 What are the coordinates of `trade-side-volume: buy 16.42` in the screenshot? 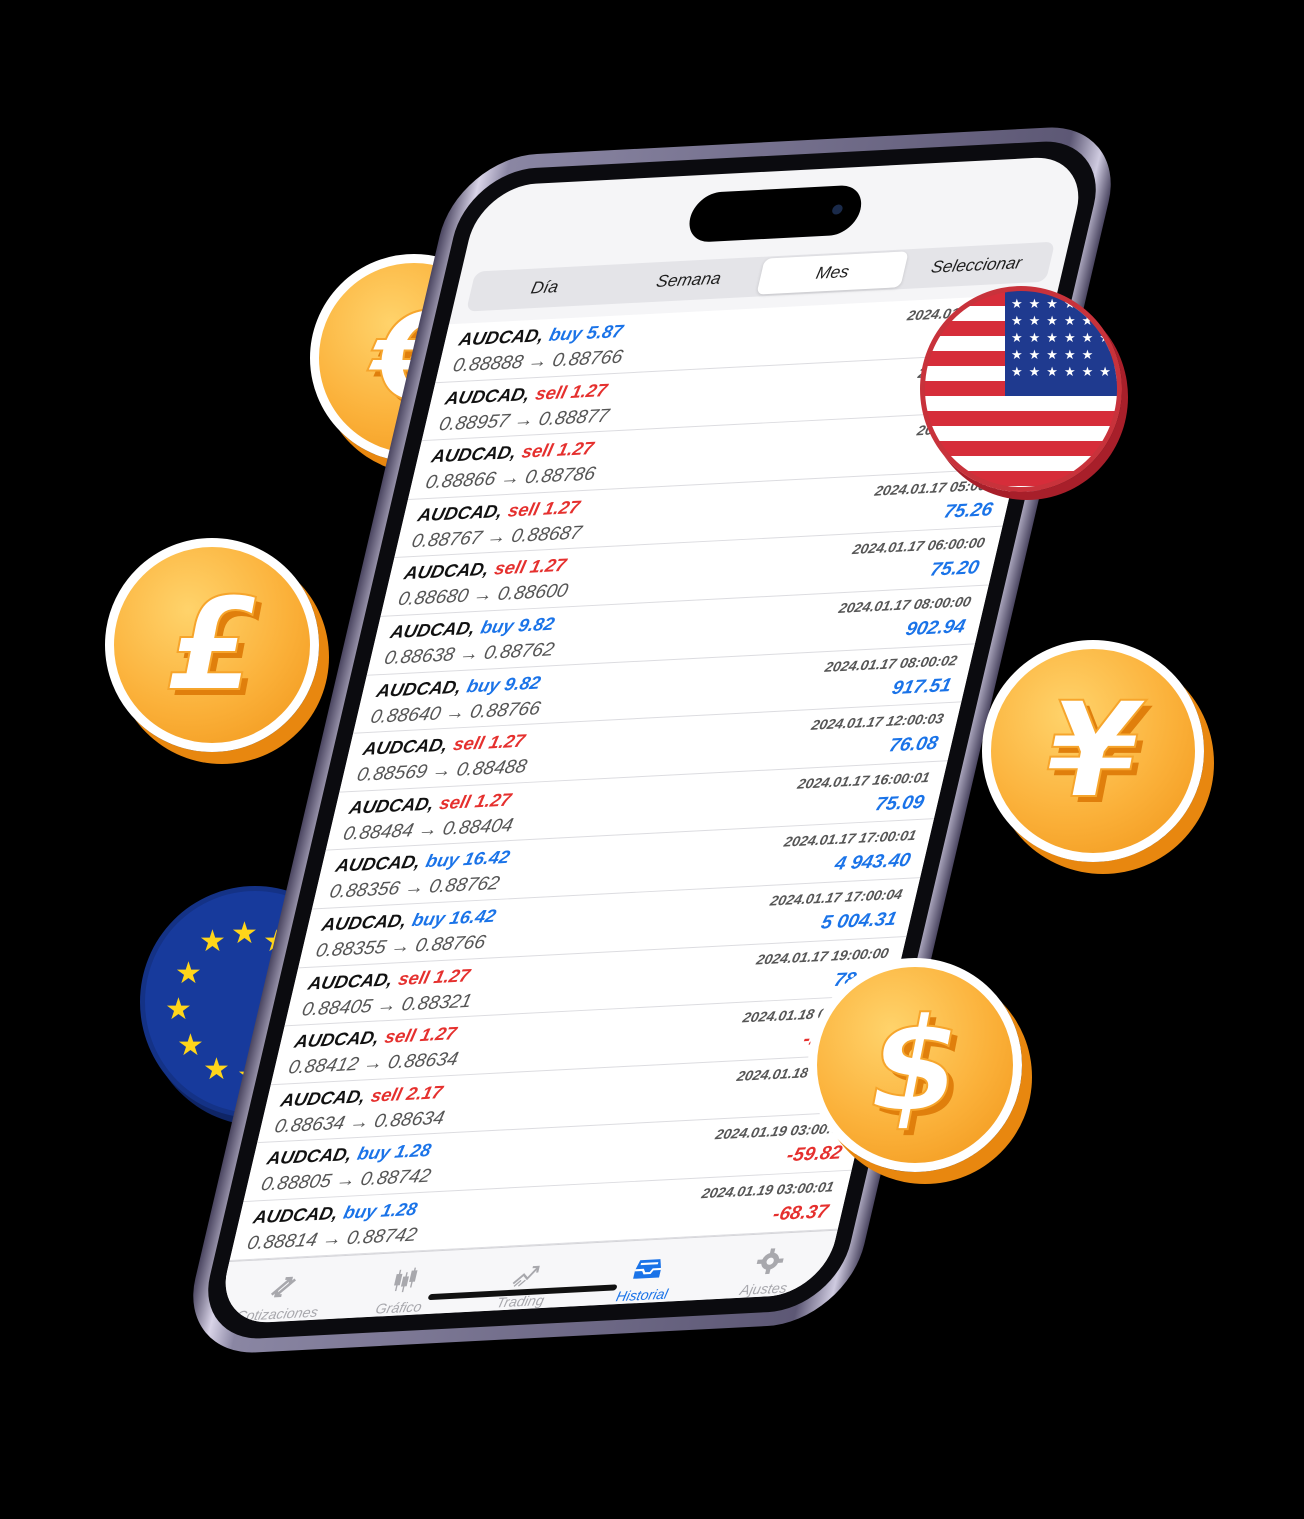 It's located at (454, 918).